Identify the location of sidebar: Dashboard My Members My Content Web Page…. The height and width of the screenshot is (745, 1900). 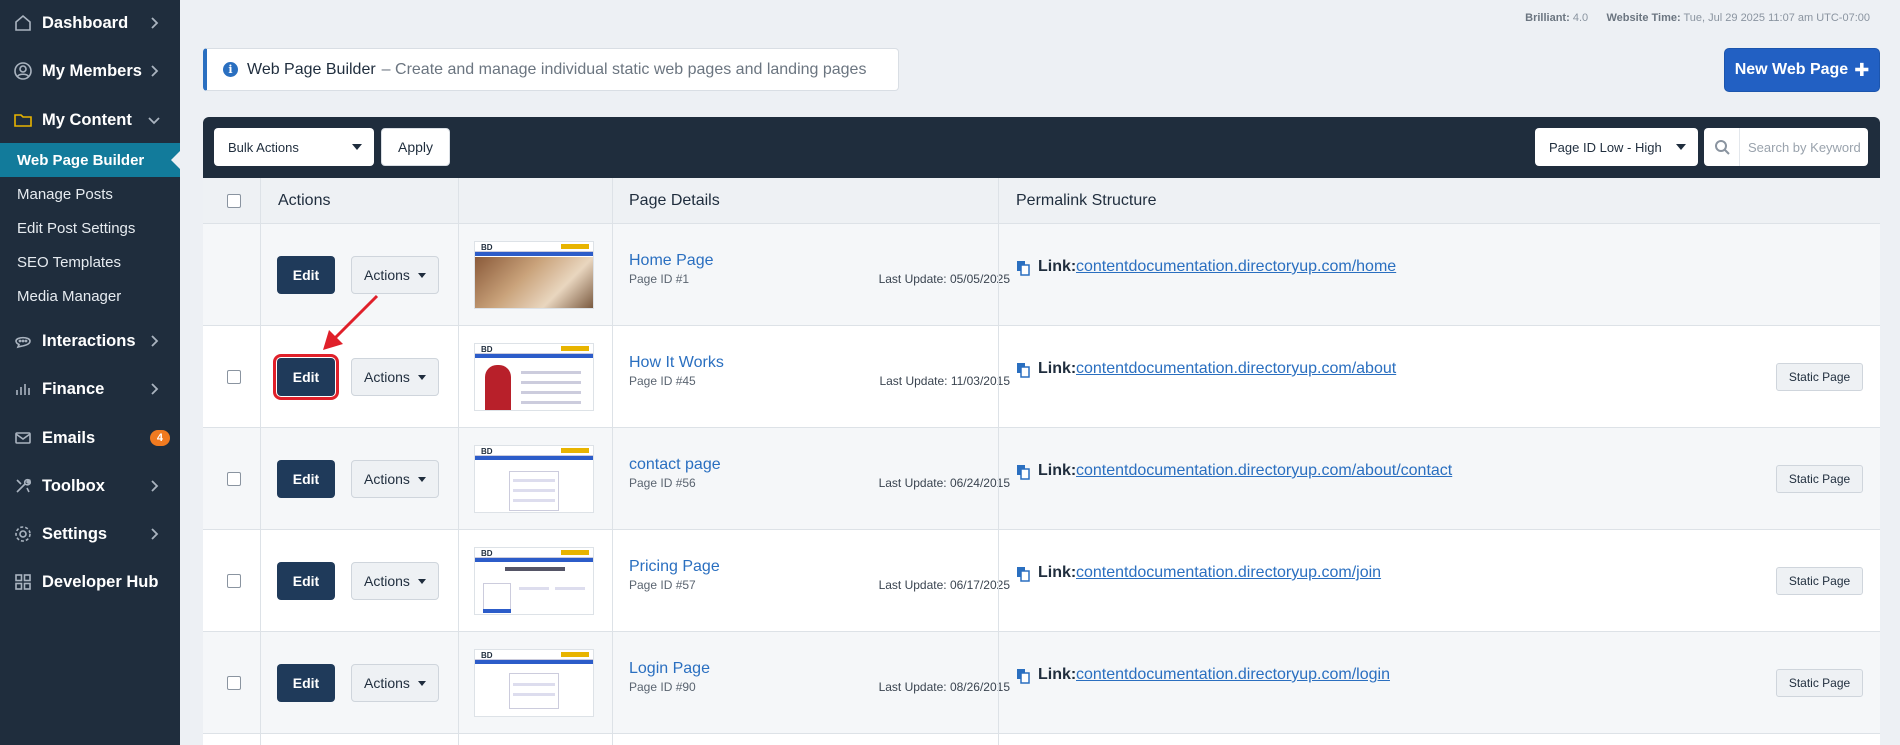
(90, 372).